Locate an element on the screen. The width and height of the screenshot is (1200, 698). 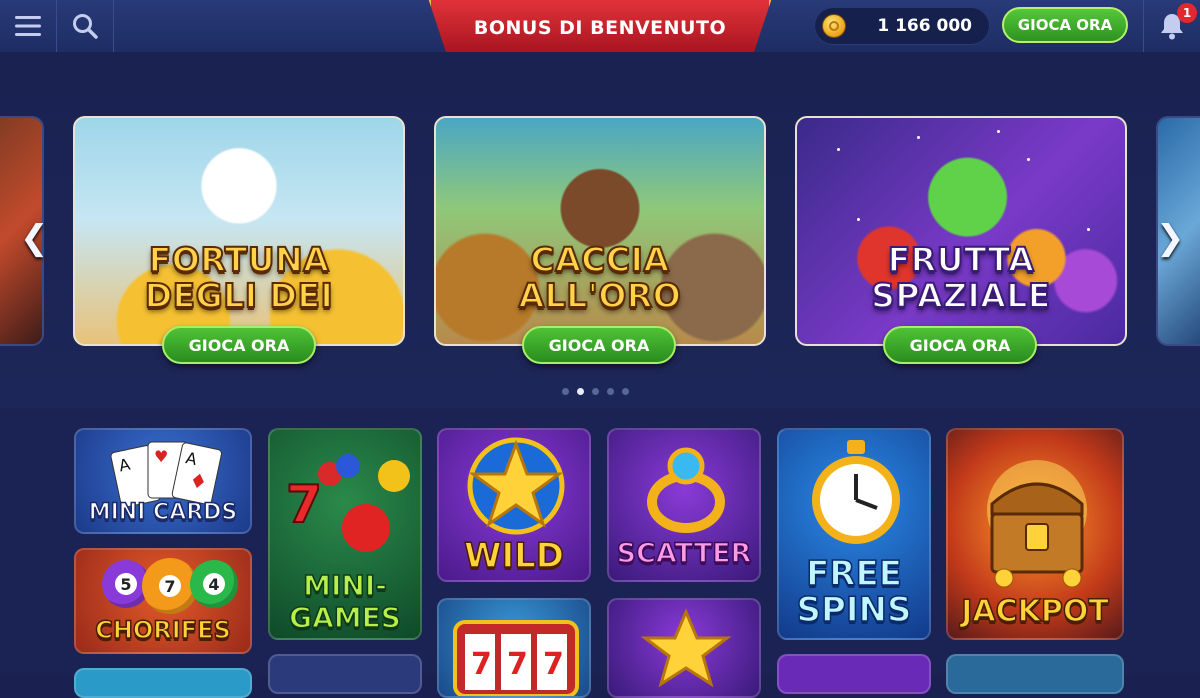
game-tile-mini-cards: A ♥ A ♦ MINI CARDS is located at coordinates (163, 481).